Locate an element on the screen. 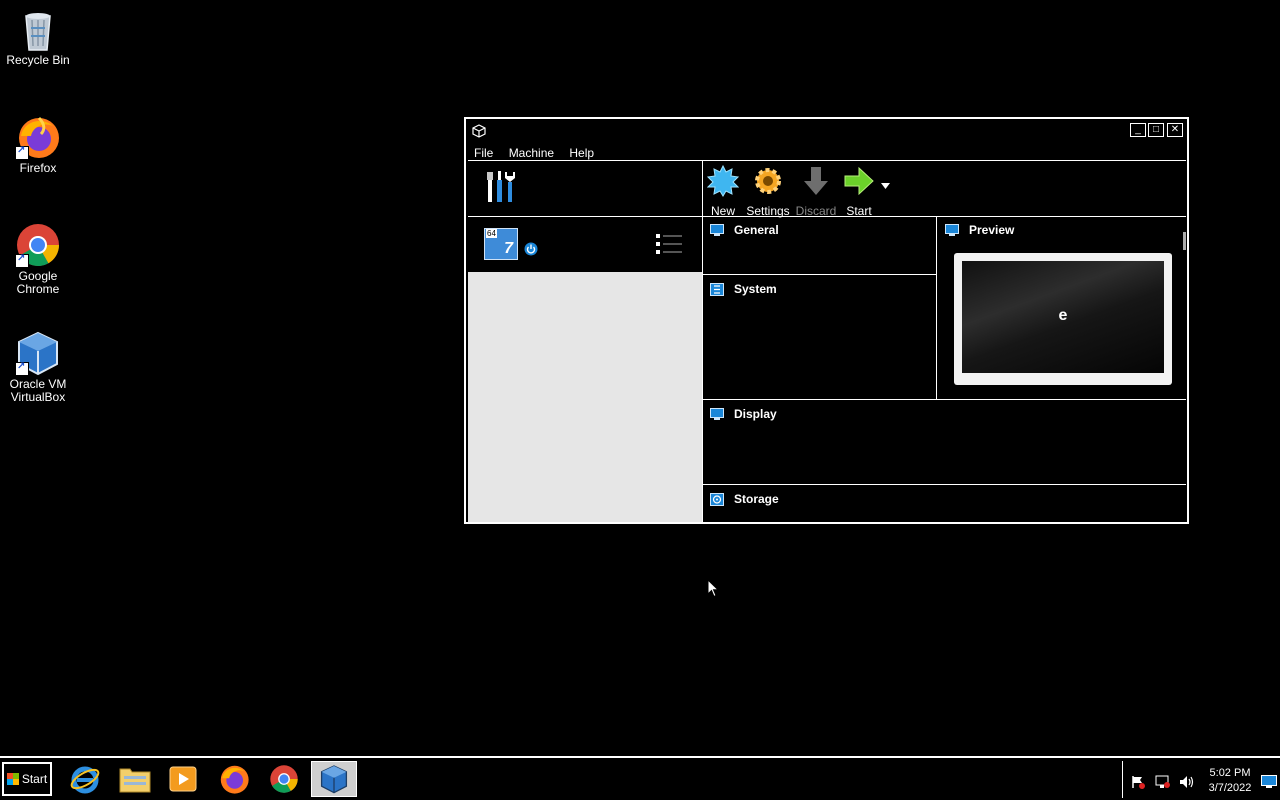 The height and width of the screenshot is (800, 1280). settings-button: Settings is located at coordinates (768, 191).